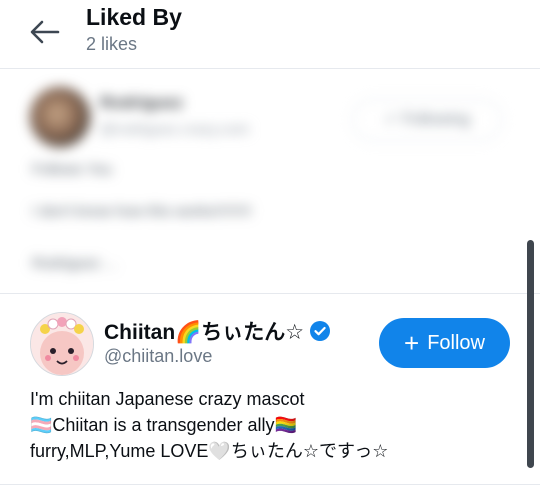 The image size is (540, 485). I want to click on verified-badge-icon, so click(320, 331).